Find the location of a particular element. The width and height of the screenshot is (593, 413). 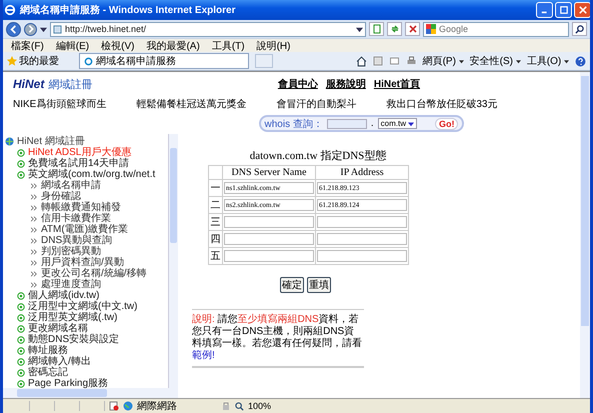

menu-item: 我的最愛(A) is located at coordinates (173, 45).